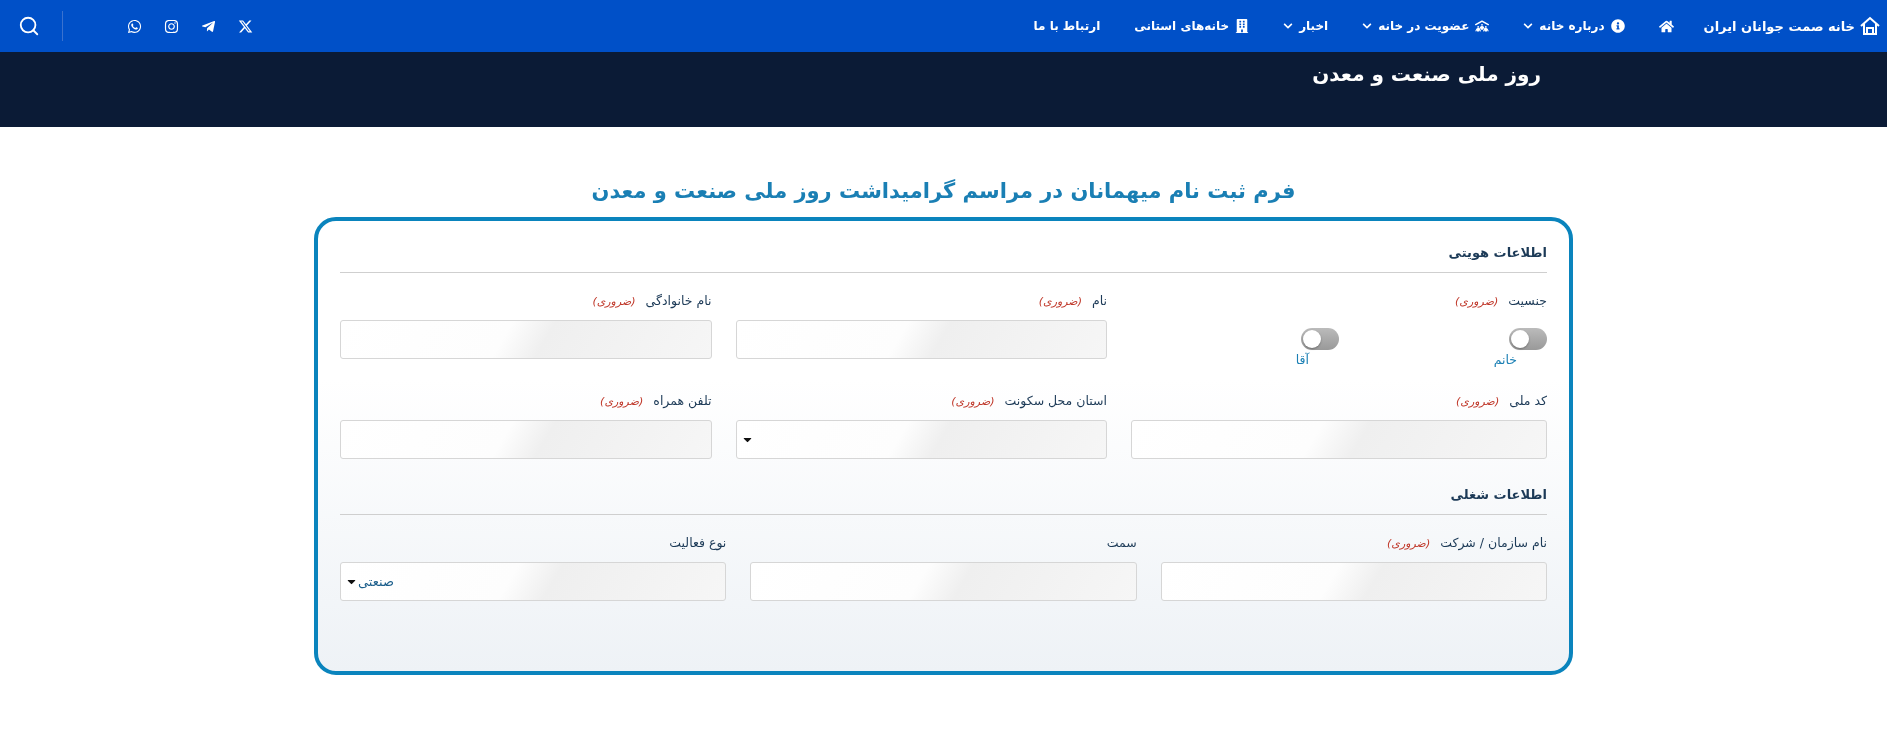 The height and width of the screenshot is (744, 1887). What do you see at coordinates (1497, 253) in the screenshot?
I see `section-title: اطلاعات هویتی` at bounding box center [1497, 253].